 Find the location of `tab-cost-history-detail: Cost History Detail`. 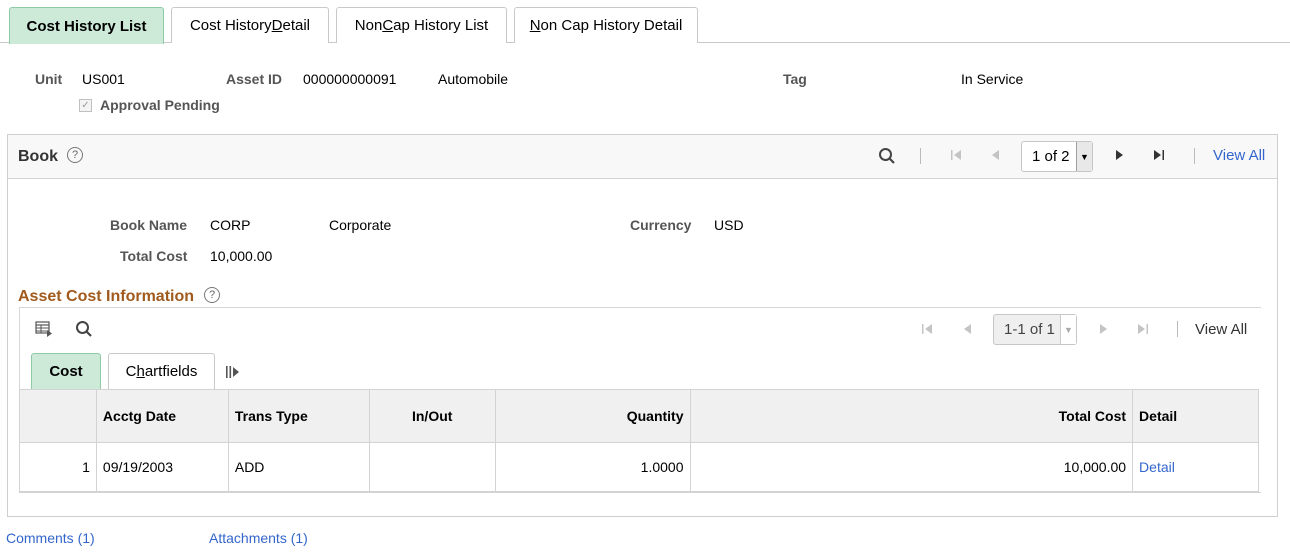

tab-cost-history-detail: Cost History Detail is located at coordinates (250, 25).